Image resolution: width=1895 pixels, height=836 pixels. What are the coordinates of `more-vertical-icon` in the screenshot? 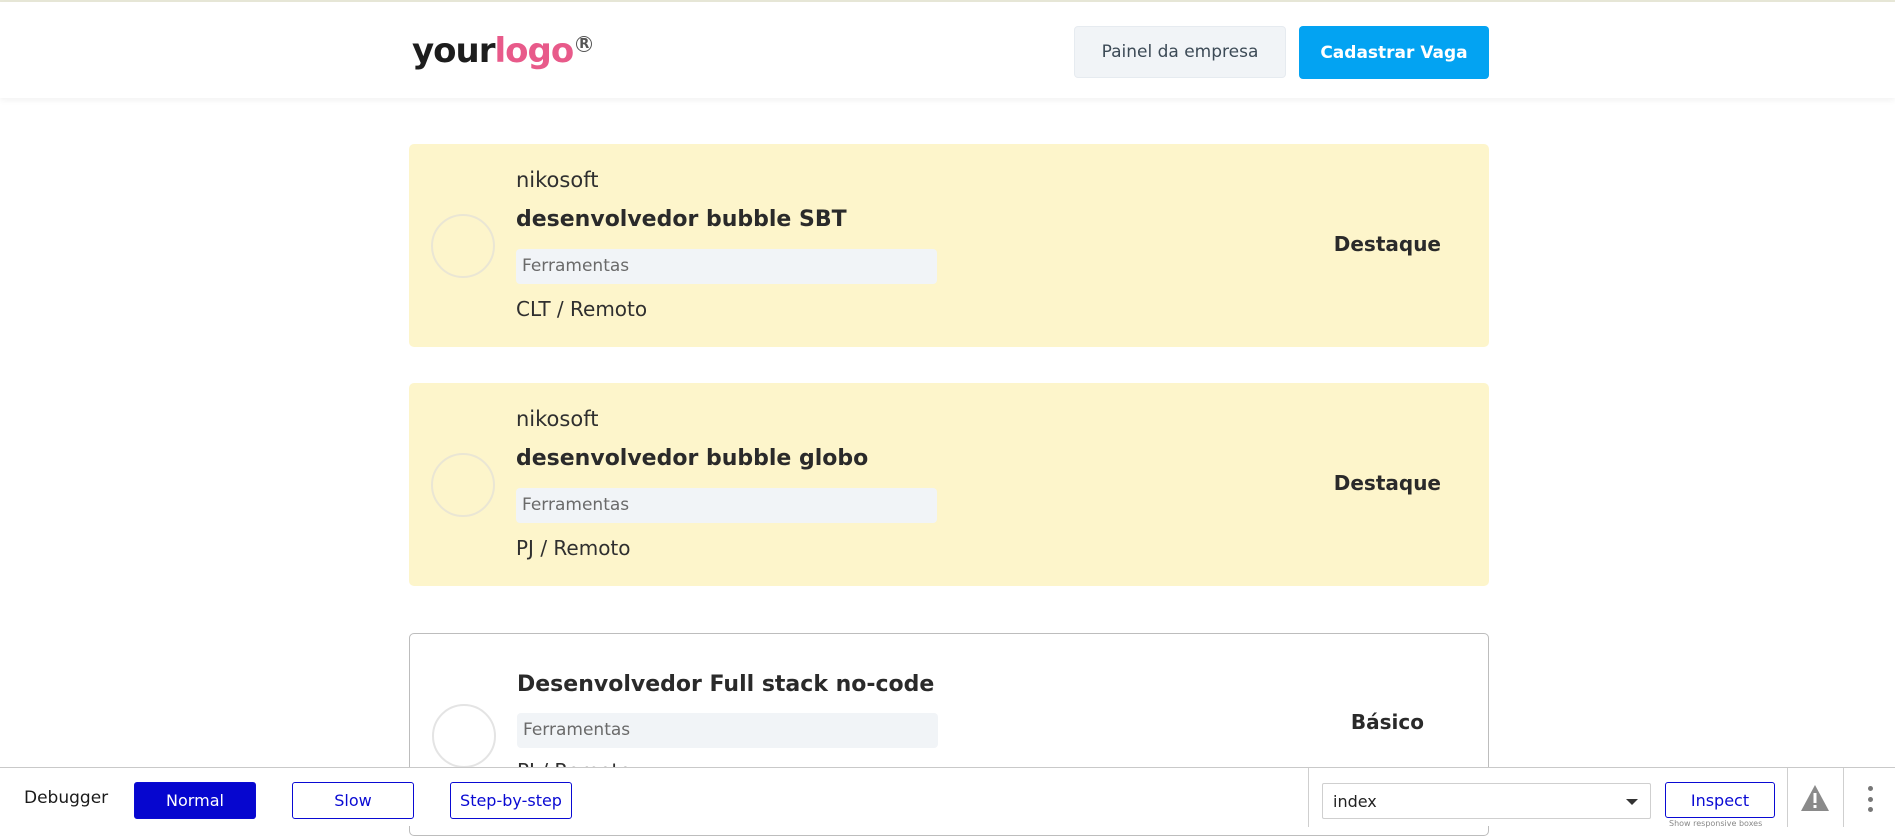 It's located at (1870, 799).